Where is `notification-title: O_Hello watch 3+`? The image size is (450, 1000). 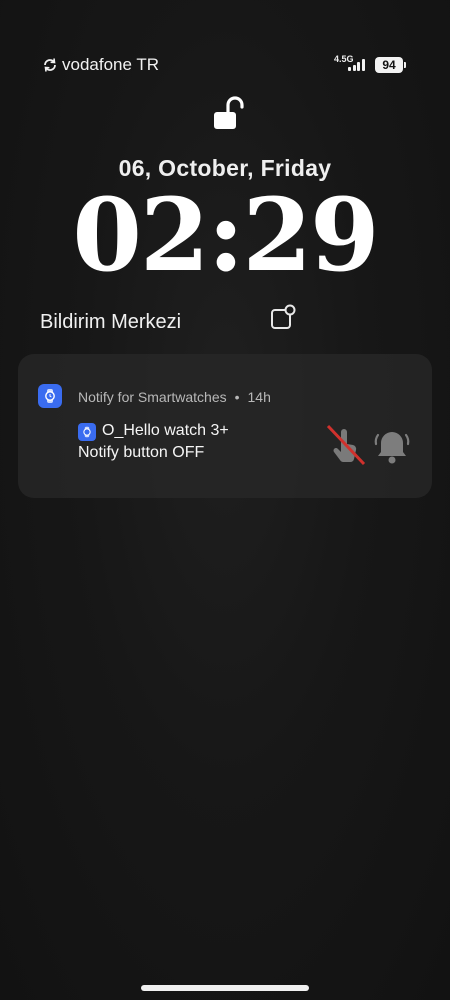 notification-title: O_Hello watch 3+ is located at coordinates (165, 430).